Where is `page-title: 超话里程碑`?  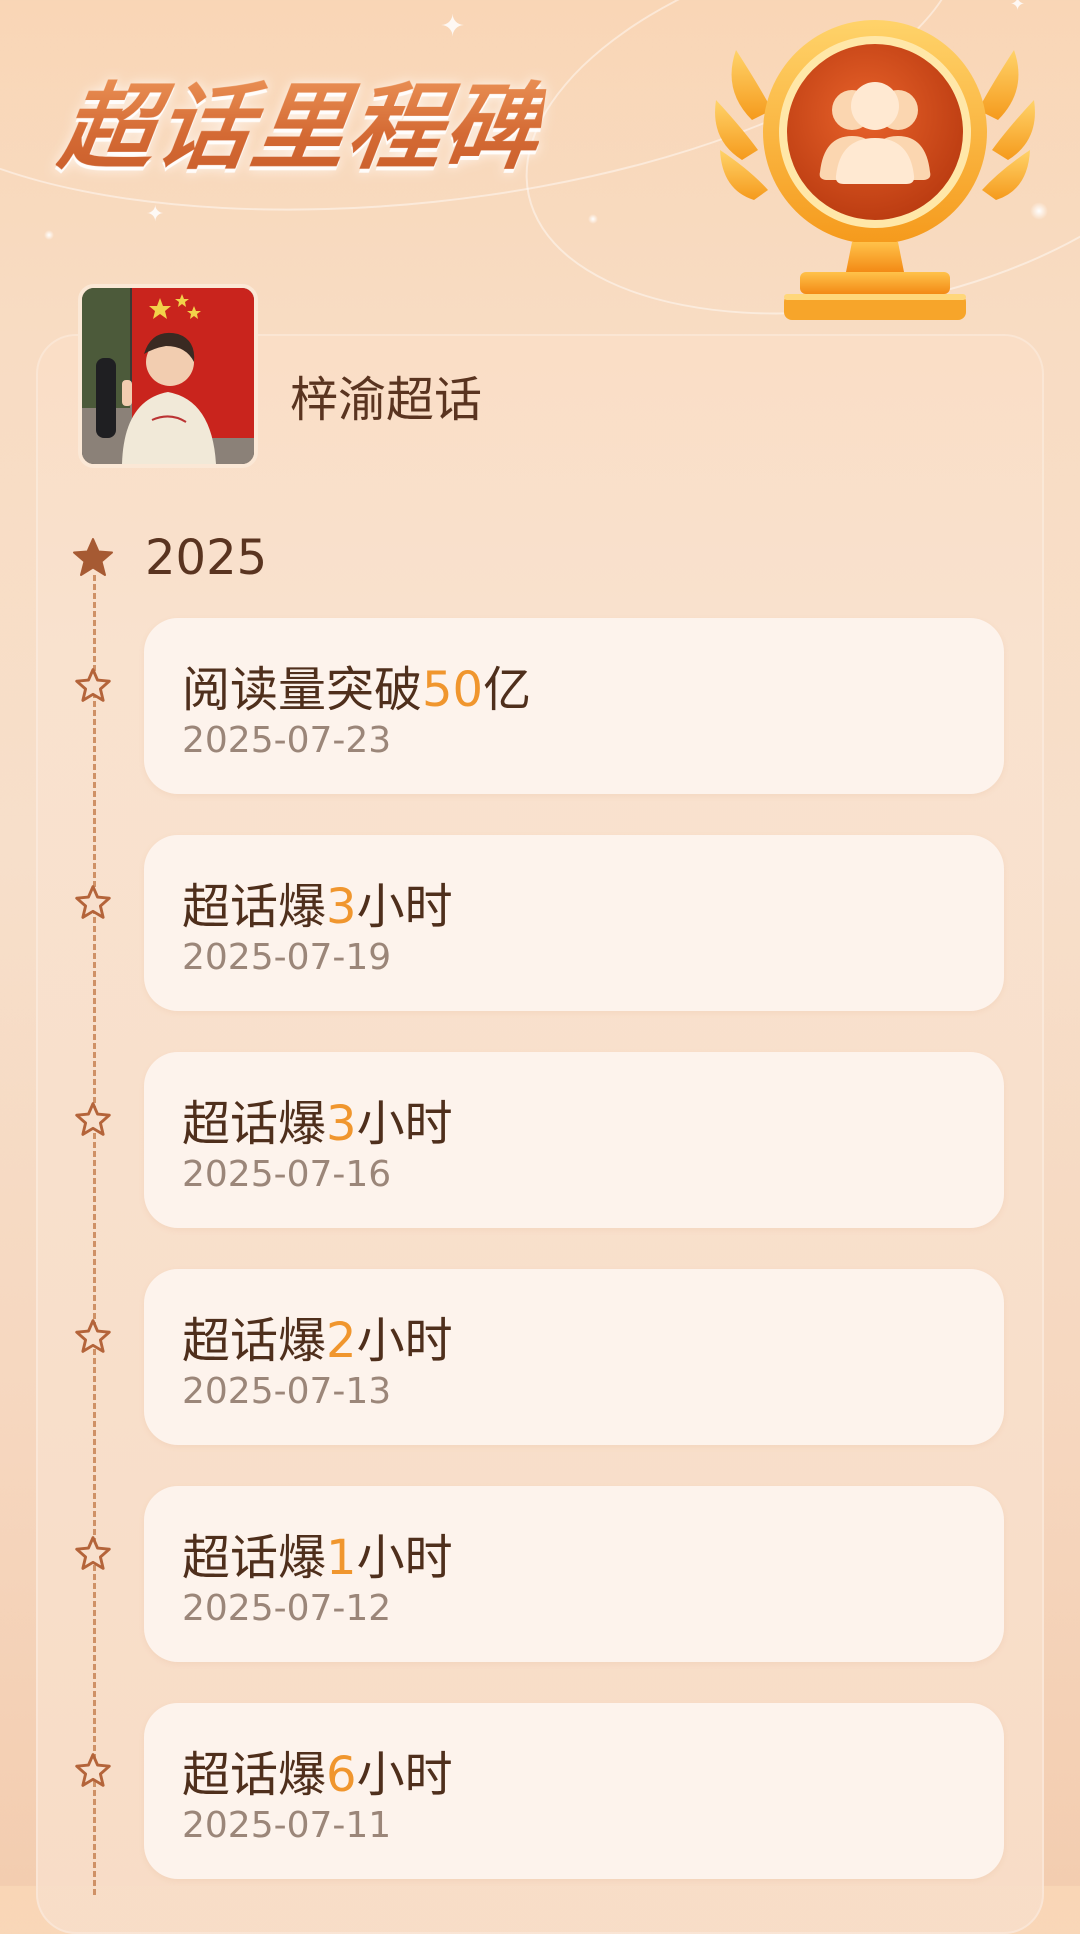
page-title: 超话里程碑 is located at coordinates (301, 120).